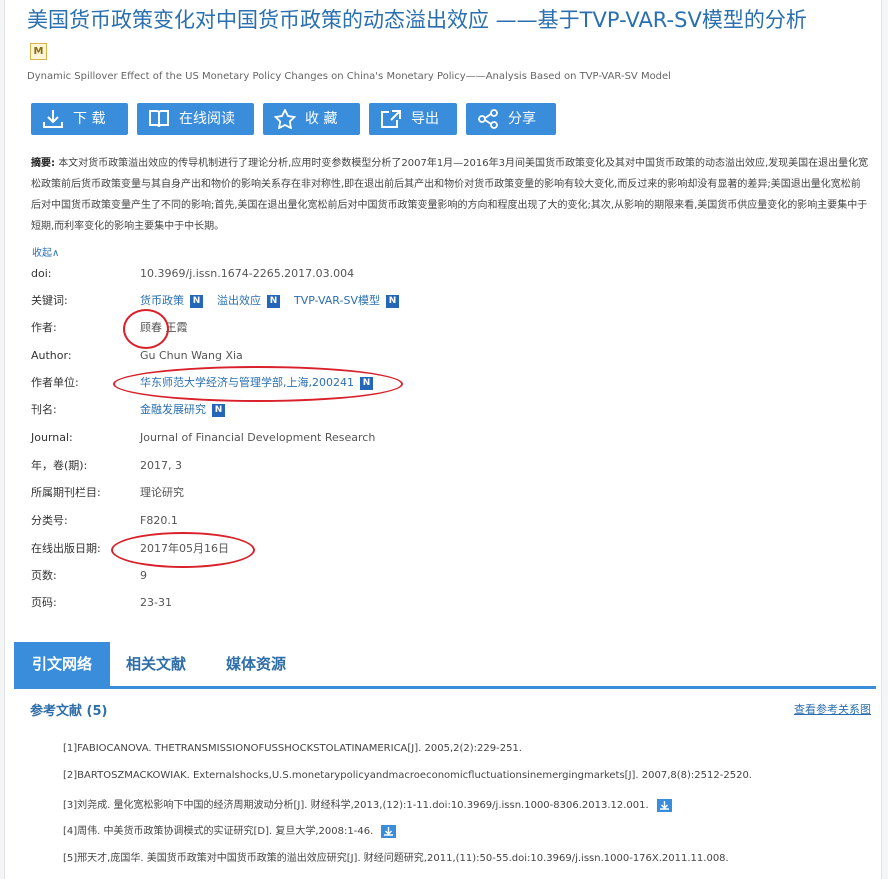 The height and width of the screenshot is (879, 888). What do you see at coordinates (66, 548) in the screenshot?
I see `online-date-label: 在线出版日期:` at bounding box center [66, 548].